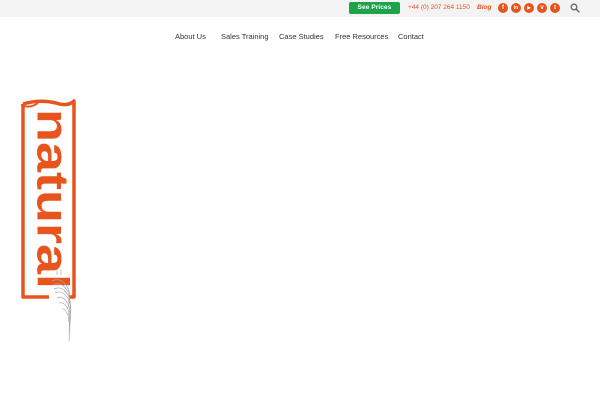  What do you see at coordinates (245, 37) in the screenshot?
I see `nav-sales-training: Sales Training` at bounding box center [245, 37].